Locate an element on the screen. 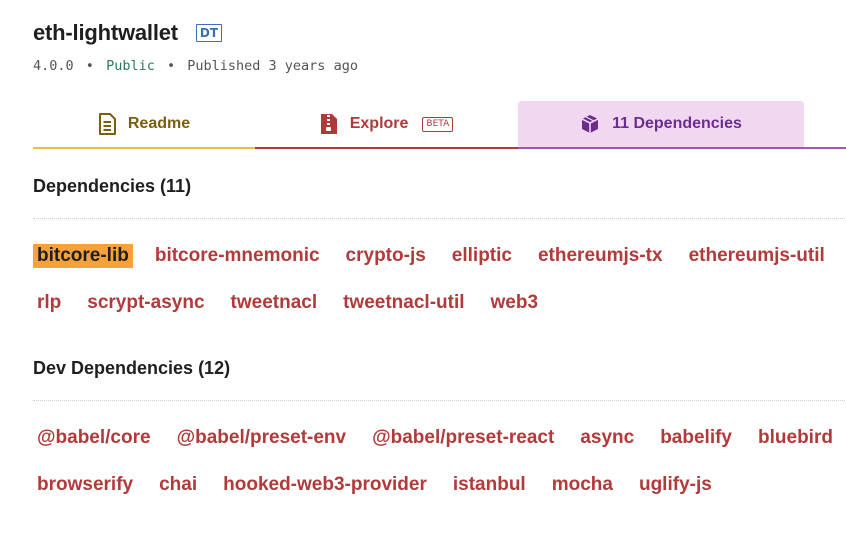 This screenshot has height=534, width=846. package-meta: 4.0.0 • Public • Published 3 years ago is located at coordinates (195, 66).